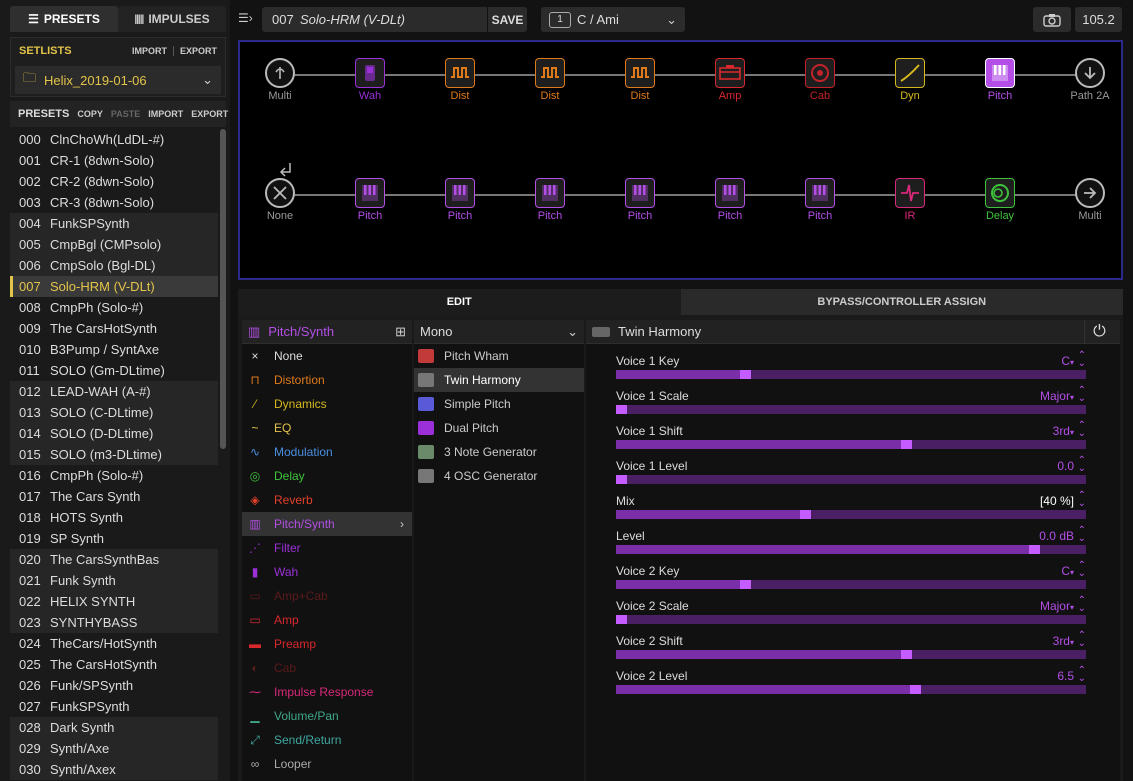 This screenshot has width=1133, height=781. Describe the element at coordinates (114, 706) in the screenshot. I see `preset-row: 027 FunkSPSynth` at that location.